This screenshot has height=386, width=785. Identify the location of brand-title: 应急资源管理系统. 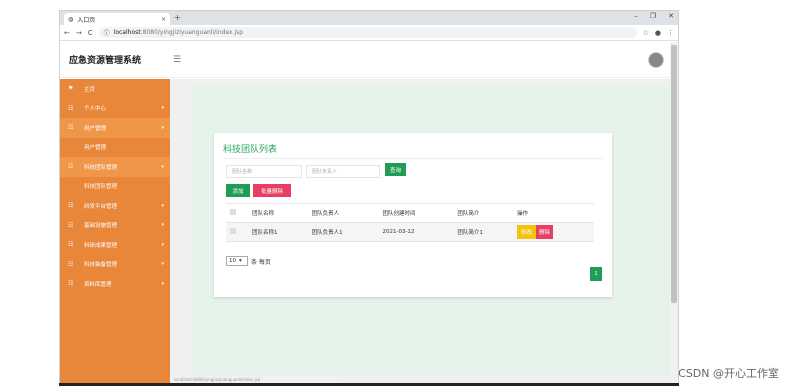
(105, 61).